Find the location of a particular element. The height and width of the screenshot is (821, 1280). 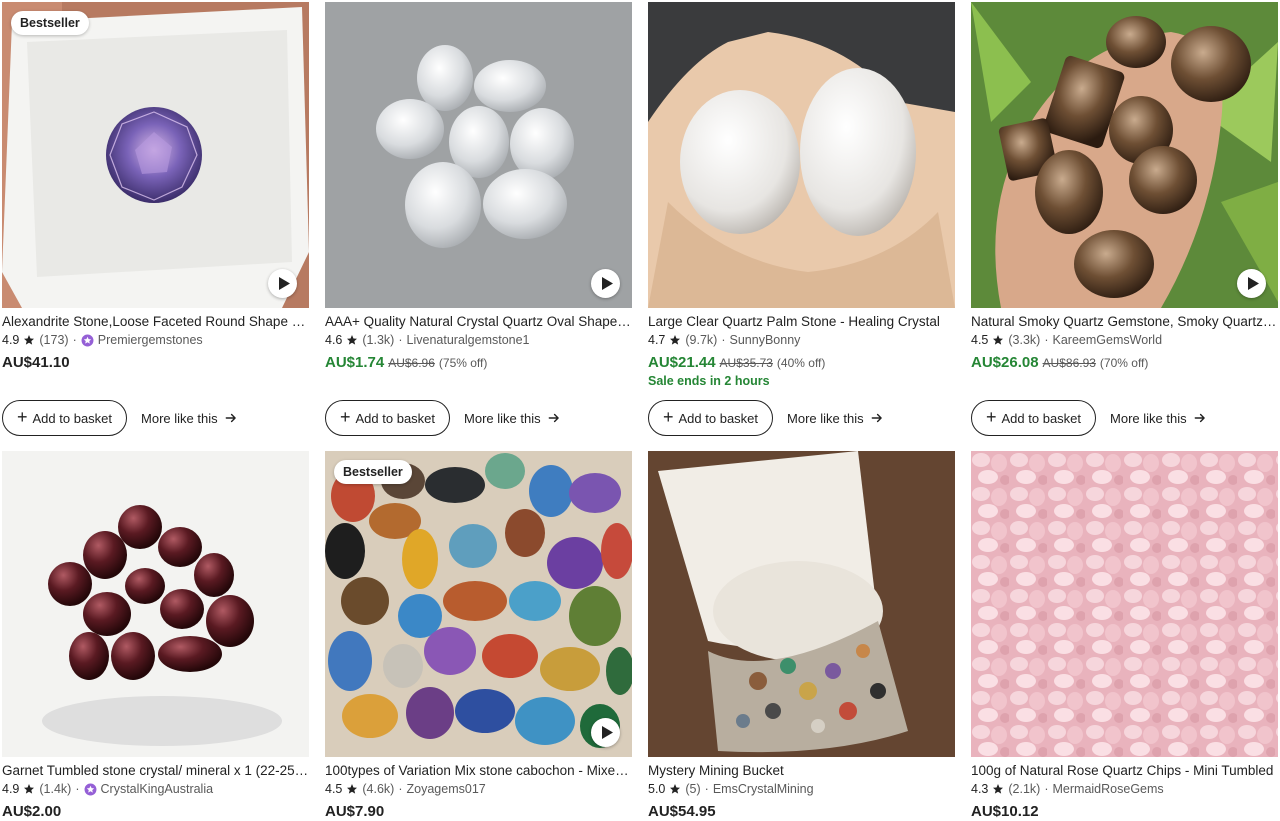

listing-meta: 5.0 (5) · EmsCrystalMining is located at coordinates (801, 789).